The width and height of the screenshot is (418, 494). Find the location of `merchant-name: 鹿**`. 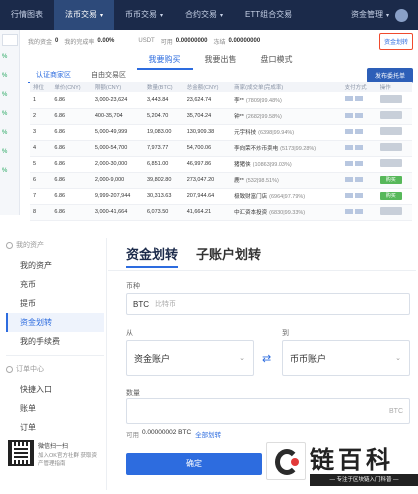

merchant-name: 鹿** is located at coordinates (239, 181).